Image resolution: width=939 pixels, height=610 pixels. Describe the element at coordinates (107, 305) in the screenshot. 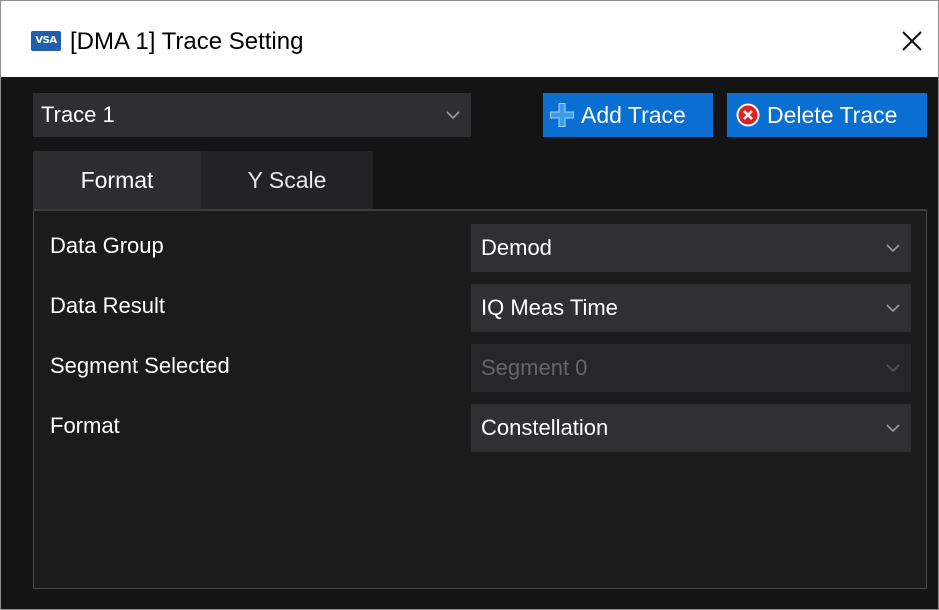

I see `data-result-label: Data Result` at that location.